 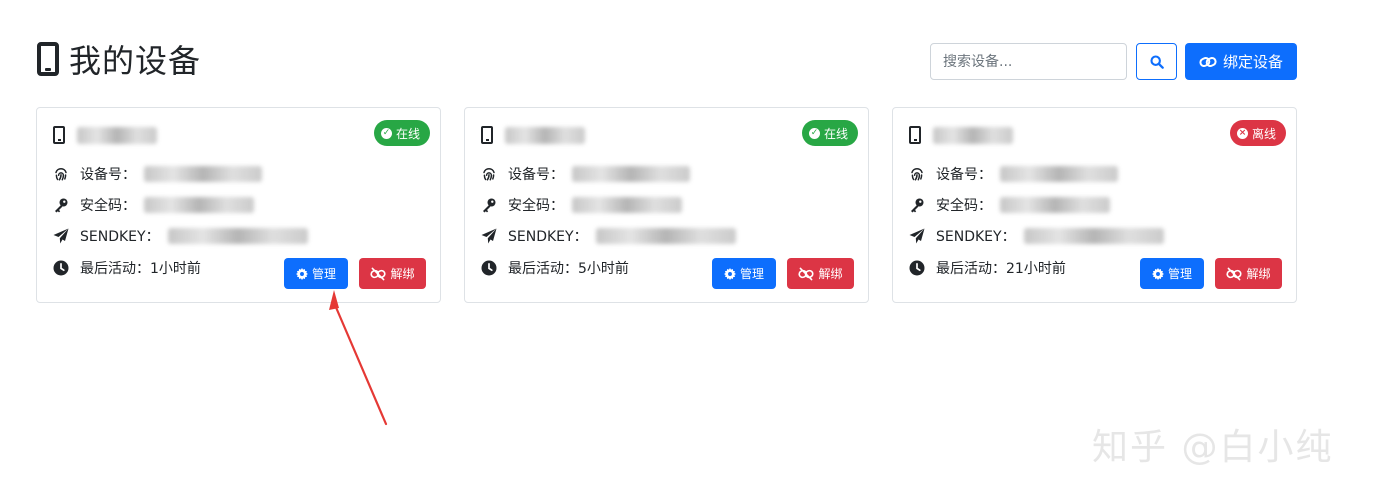 I want to click on last-active-row: 最后活动： 21小时前, so click(x=987, y=268).